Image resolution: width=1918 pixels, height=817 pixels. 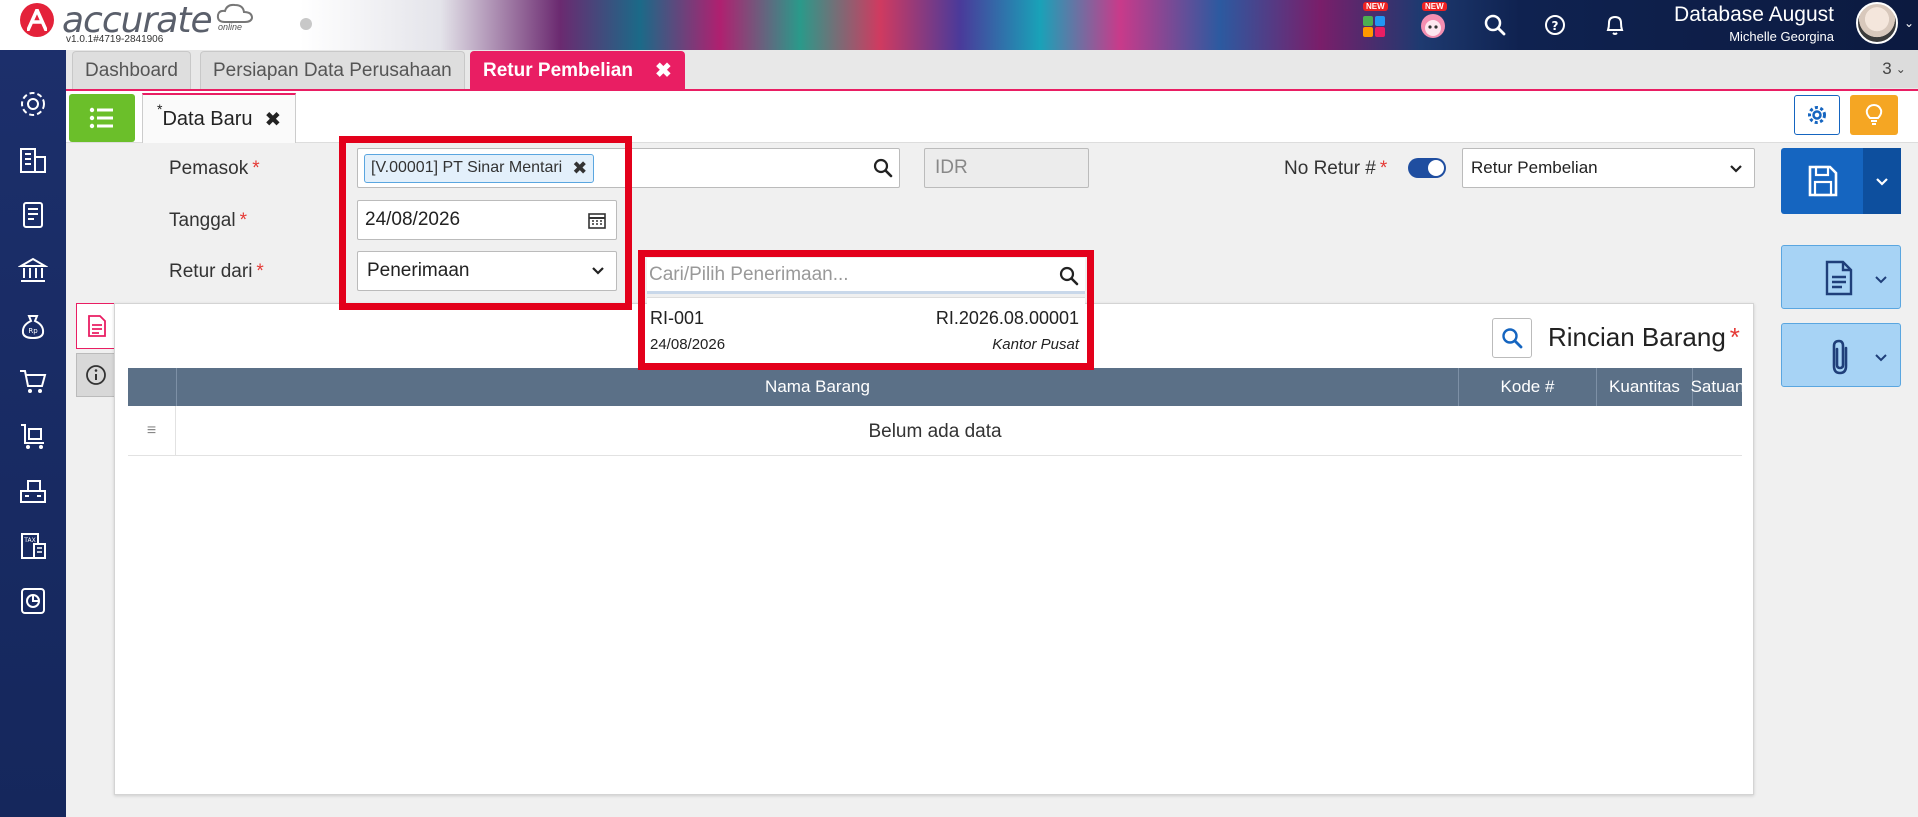 What do you see at coordinates (102, 118) in the screenshot?
I see `list-view-button` at bounding box center [102, 118].